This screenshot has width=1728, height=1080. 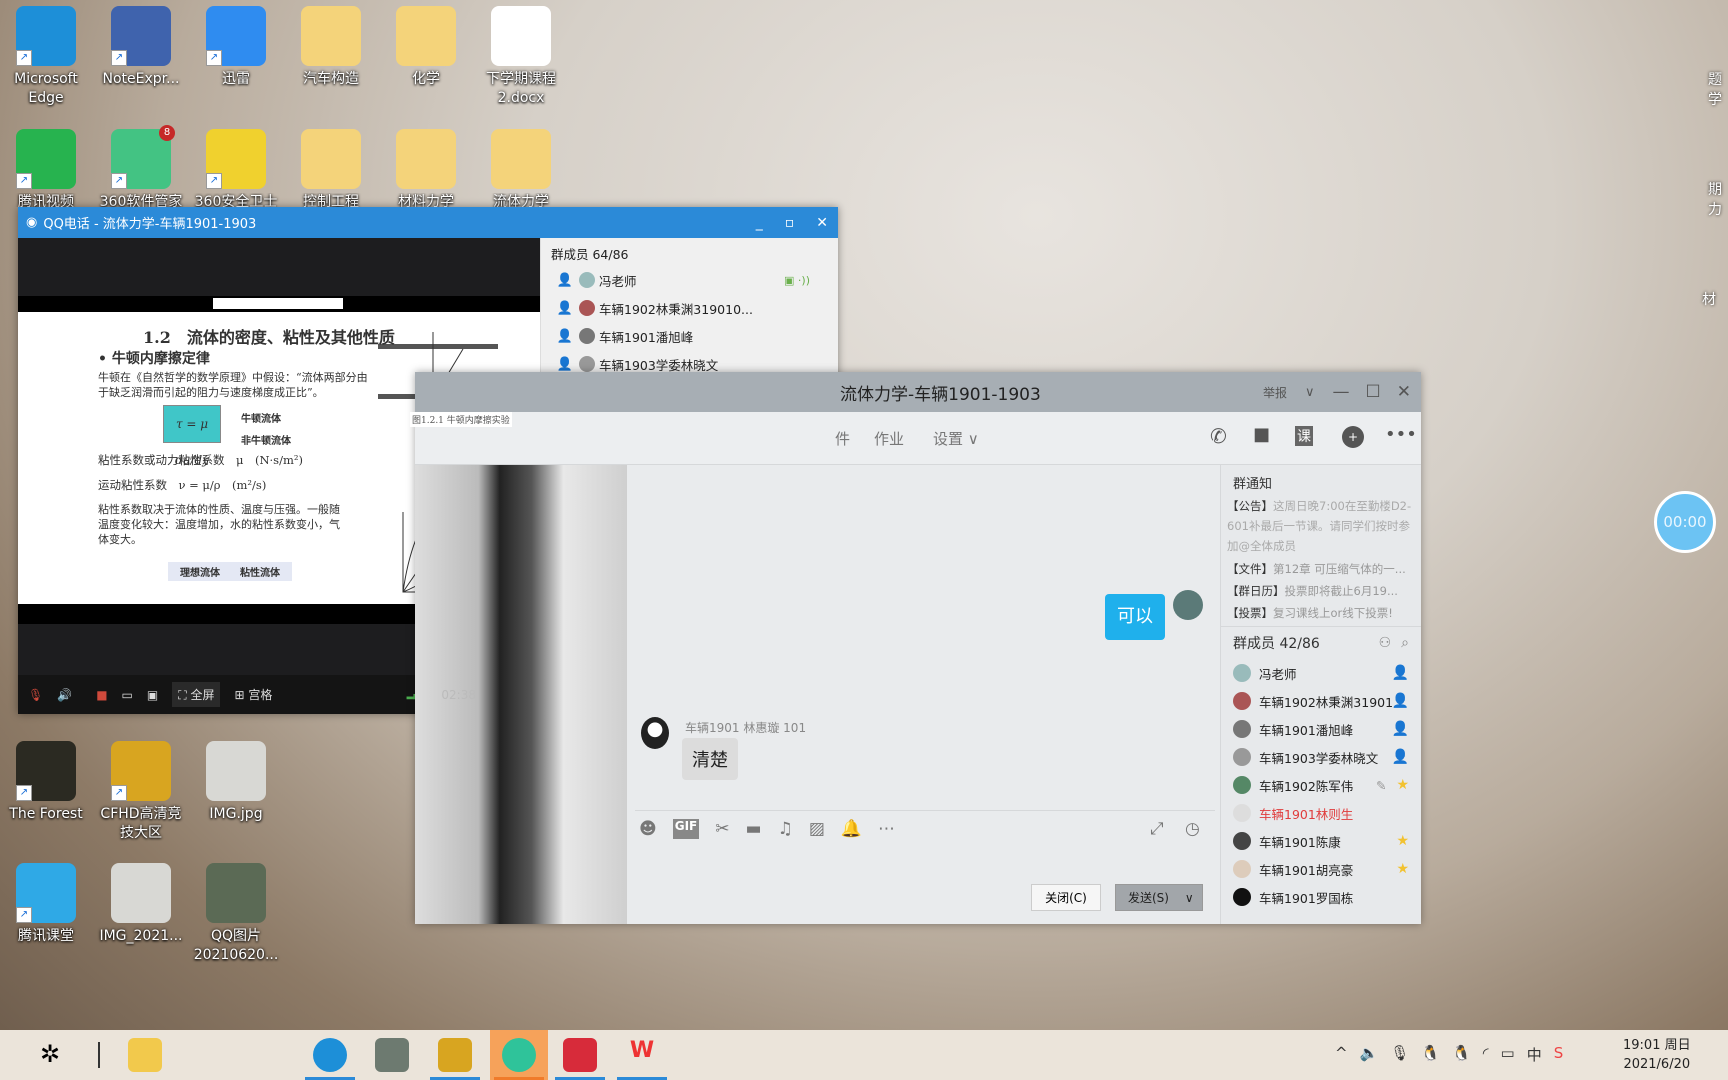 I want to click on desktop-icon: ↗ 腾讯视频, so click(x=46, y=165).